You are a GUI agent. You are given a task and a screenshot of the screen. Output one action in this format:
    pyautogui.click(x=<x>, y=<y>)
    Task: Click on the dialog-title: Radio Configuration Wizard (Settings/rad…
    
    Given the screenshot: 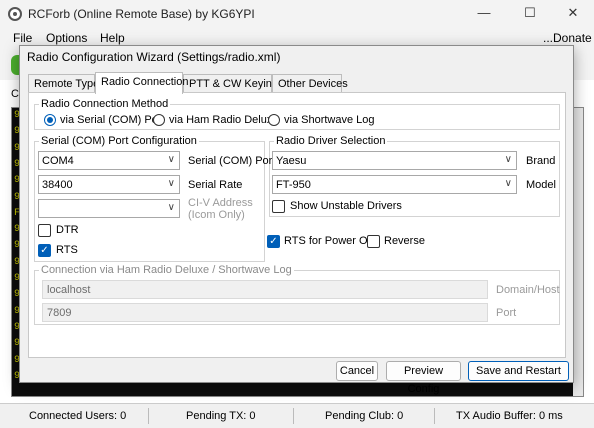 What is the action you would take?
    pyautogui.click(x=154, y=57)
    